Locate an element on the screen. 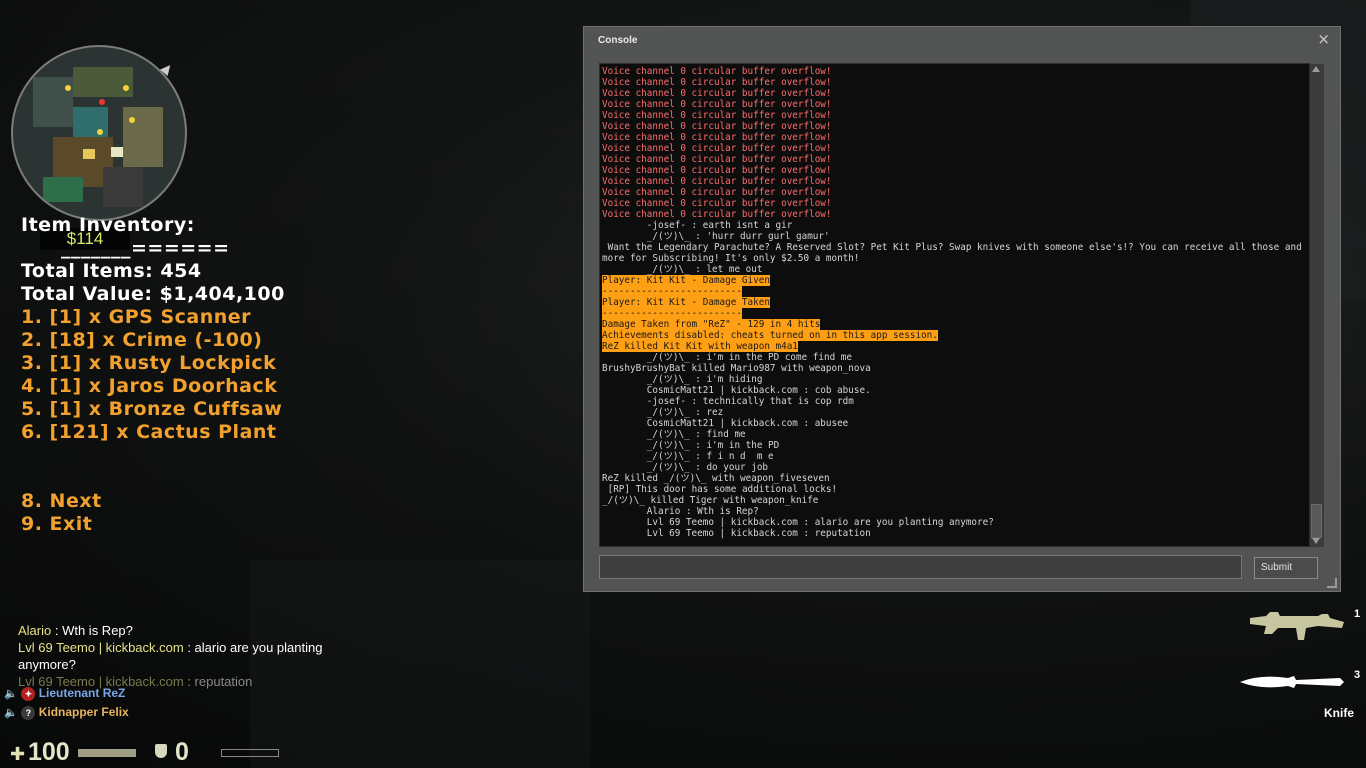 The width and height of the screenshot is (1366, 768). inventory-item: 6. [121] x Cactus Plant is located at coordinates (153, 432).